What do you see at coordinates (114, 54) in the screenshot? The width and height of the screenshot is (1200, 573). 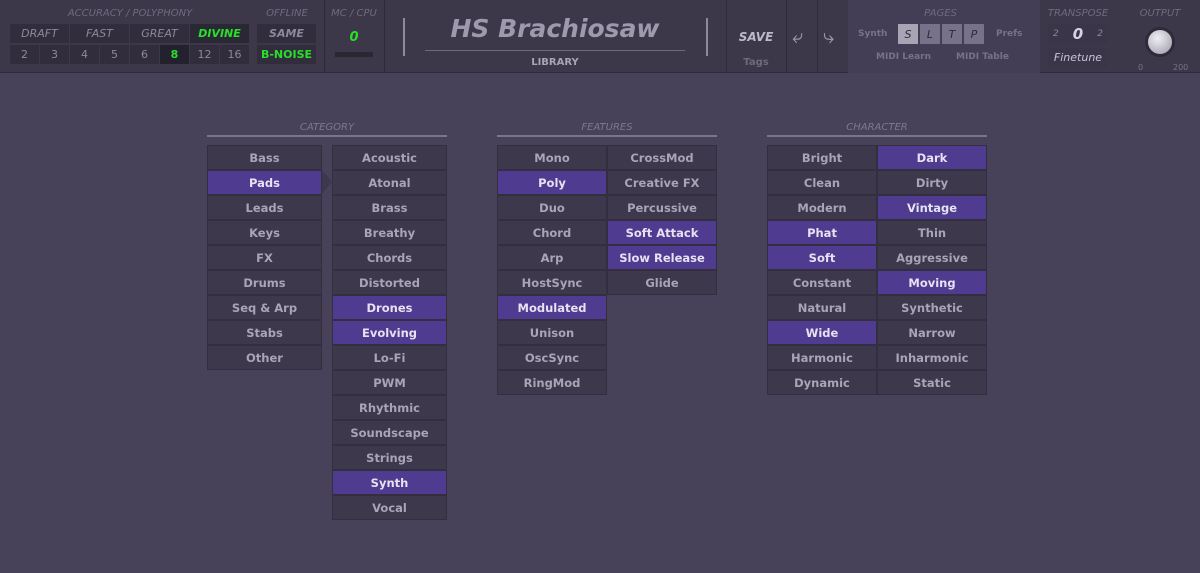 I see `polyphony-5: 5` at bounding box center [114, 54].